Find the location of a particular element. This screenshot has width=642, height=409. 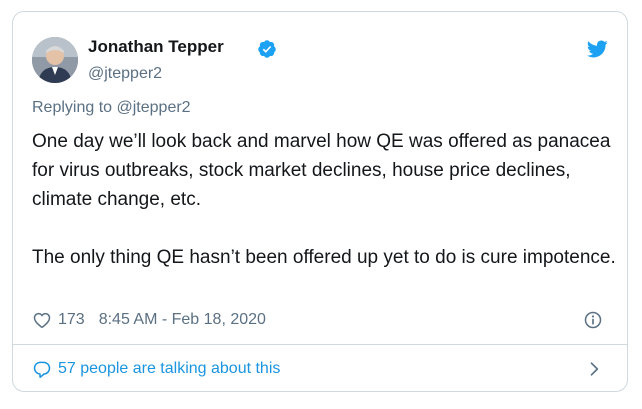

chevron-right-icon is located at coordinates (594, 369).